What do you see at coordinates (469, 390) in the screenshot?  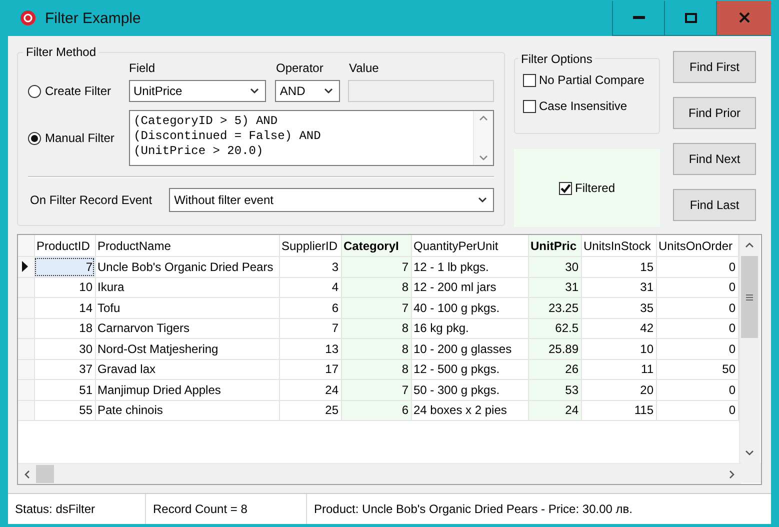 I see `table-cell: 50 - 300 g pkgs.` at bounding box center [469, 390].